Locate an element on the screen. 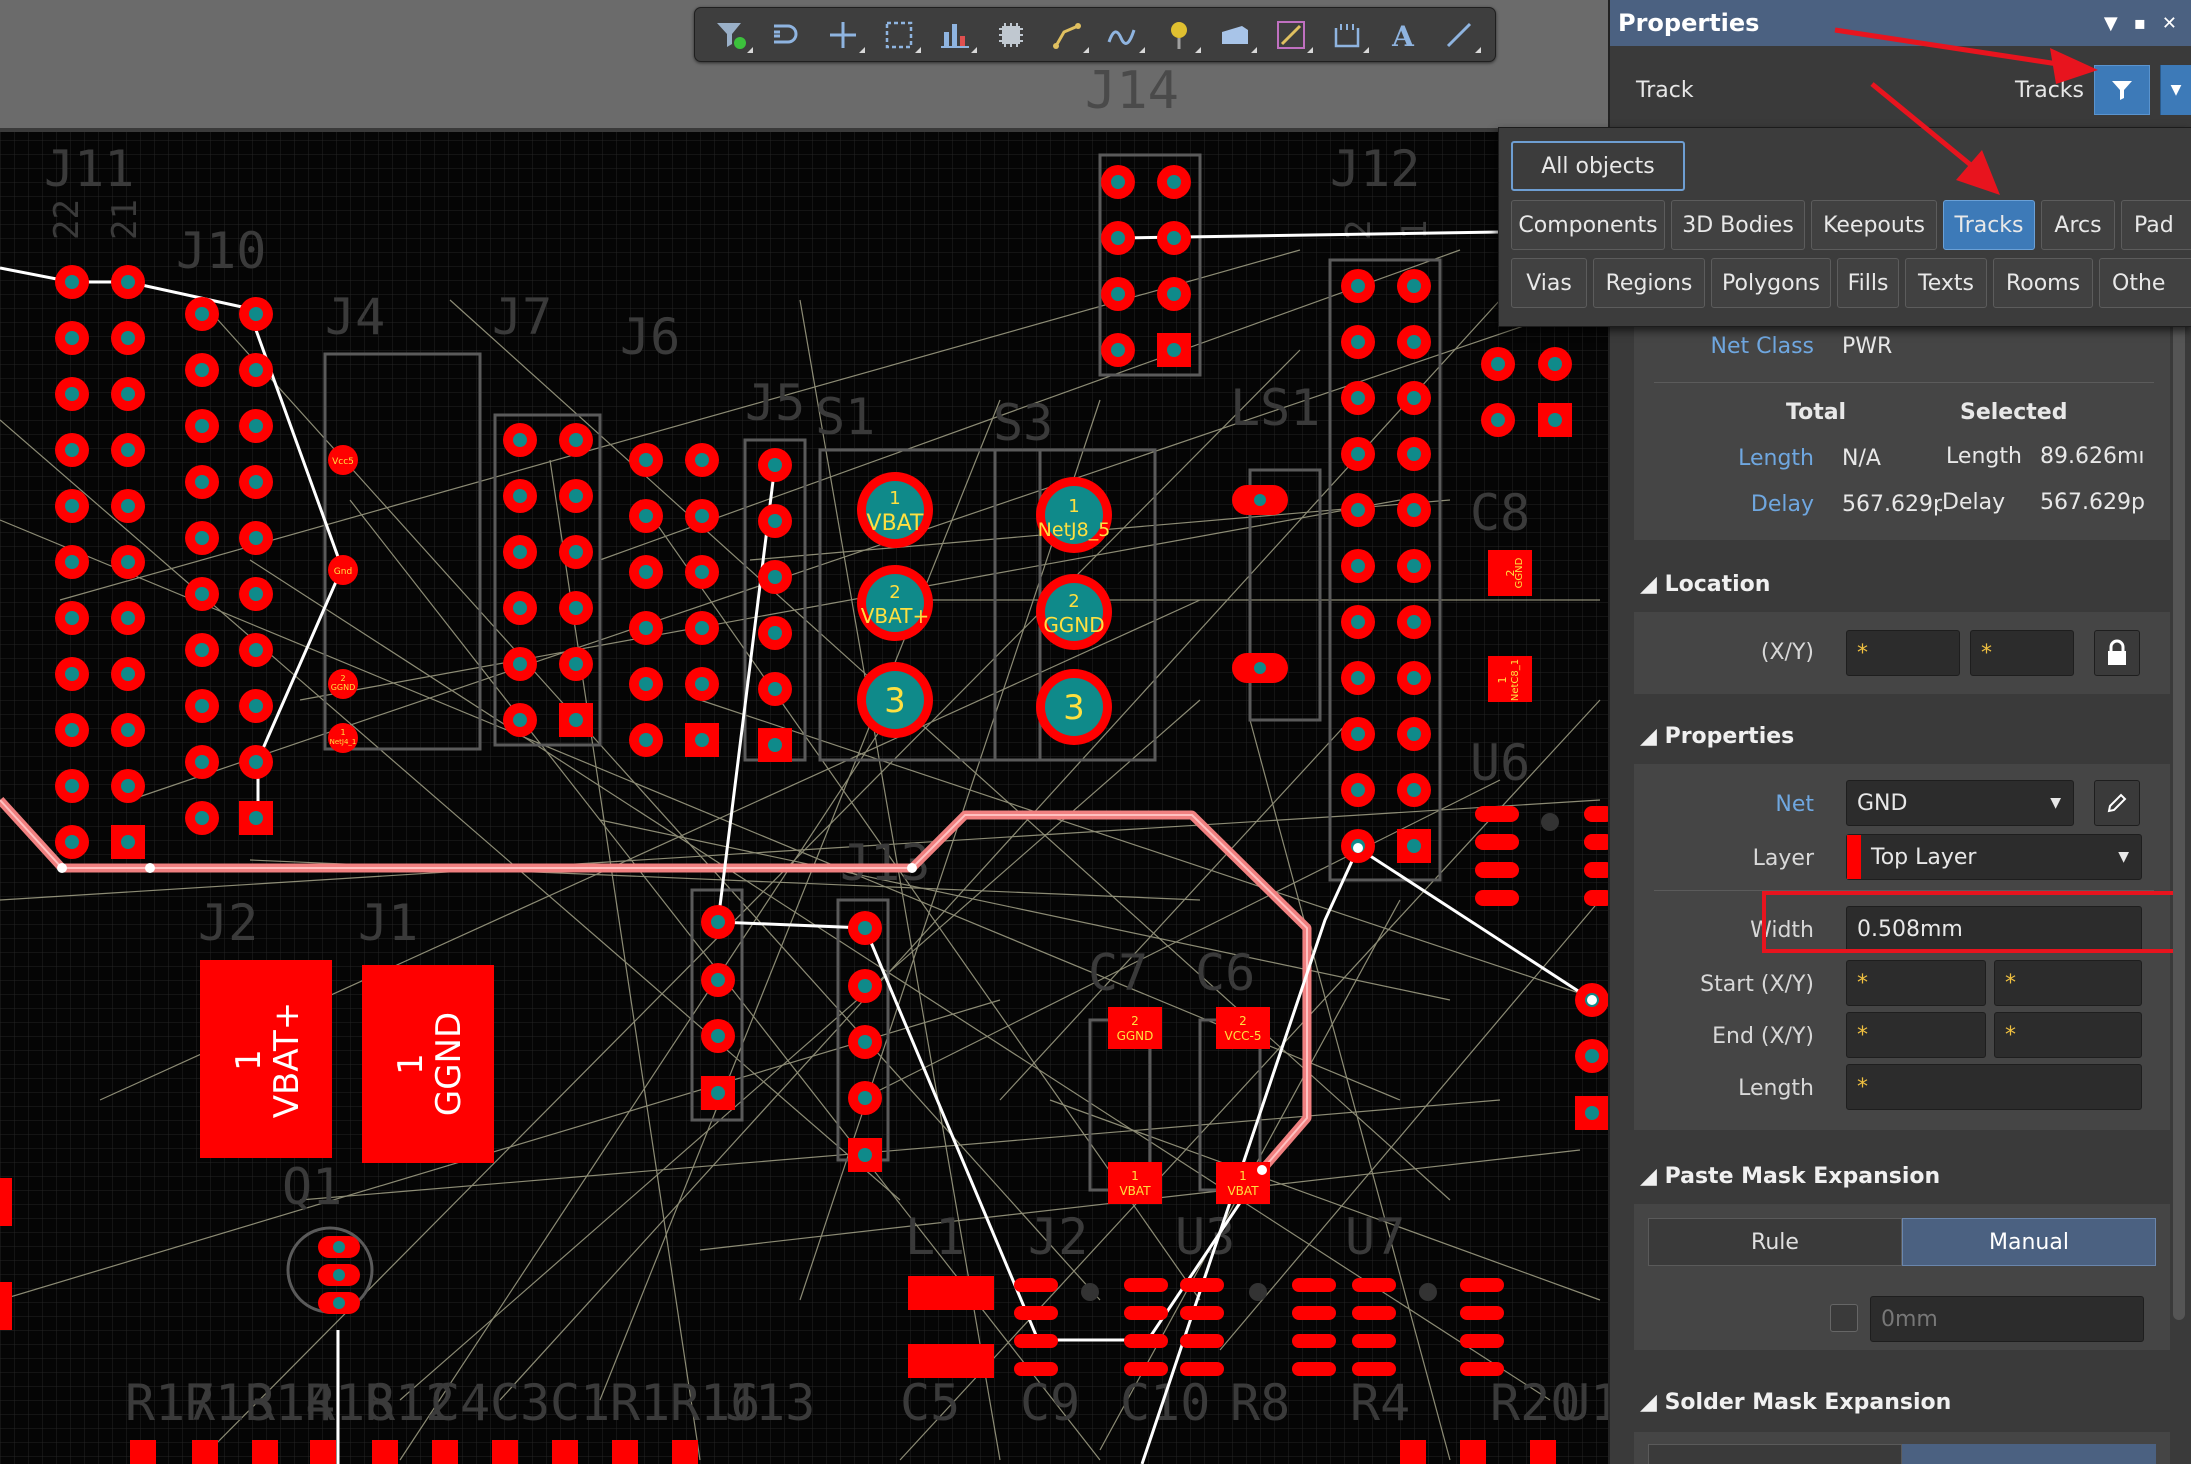 This screenshot has height=1464, width=2191. designator: S1 is located at coordinates (845, 417).